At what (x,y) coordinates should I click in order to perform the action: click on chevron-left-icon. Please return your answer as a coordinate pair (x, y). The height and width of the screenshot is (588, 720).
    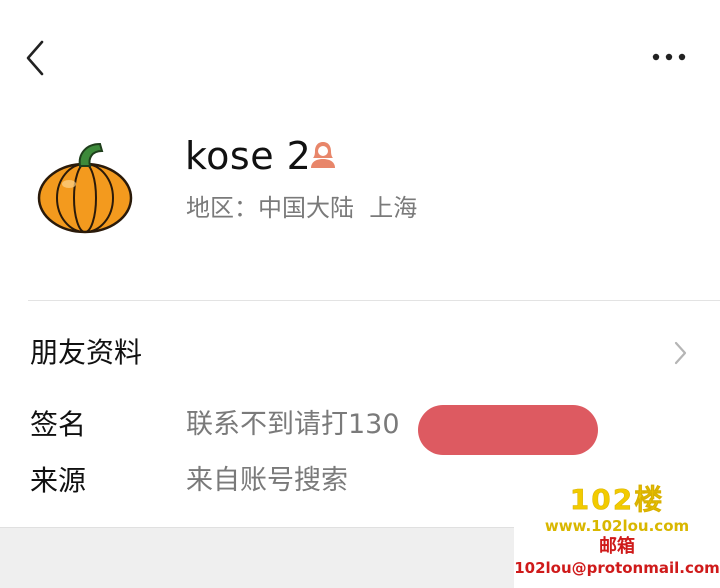
    Looking at the image, I should click on (35, 58).